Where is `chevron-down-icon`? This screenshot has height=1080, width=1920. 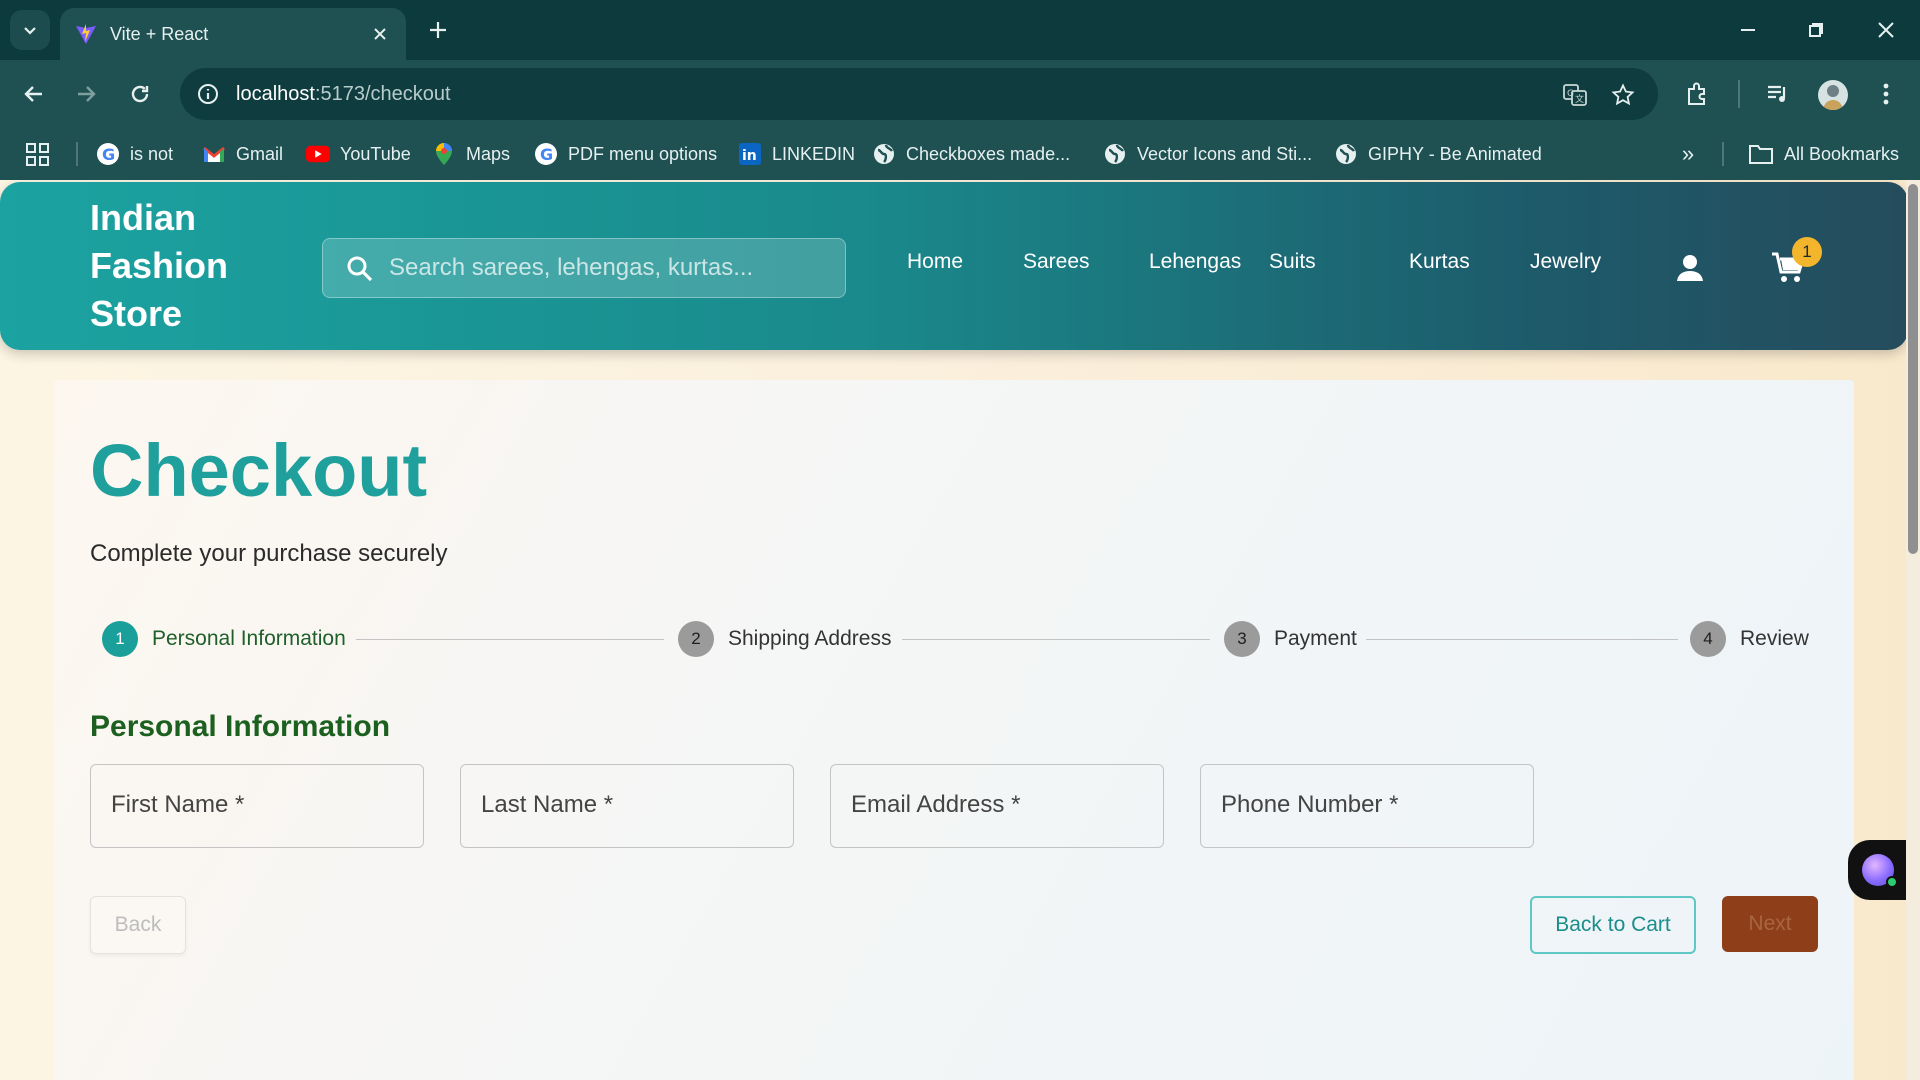
chevron-down-icon is located at coordinates (30, 31).